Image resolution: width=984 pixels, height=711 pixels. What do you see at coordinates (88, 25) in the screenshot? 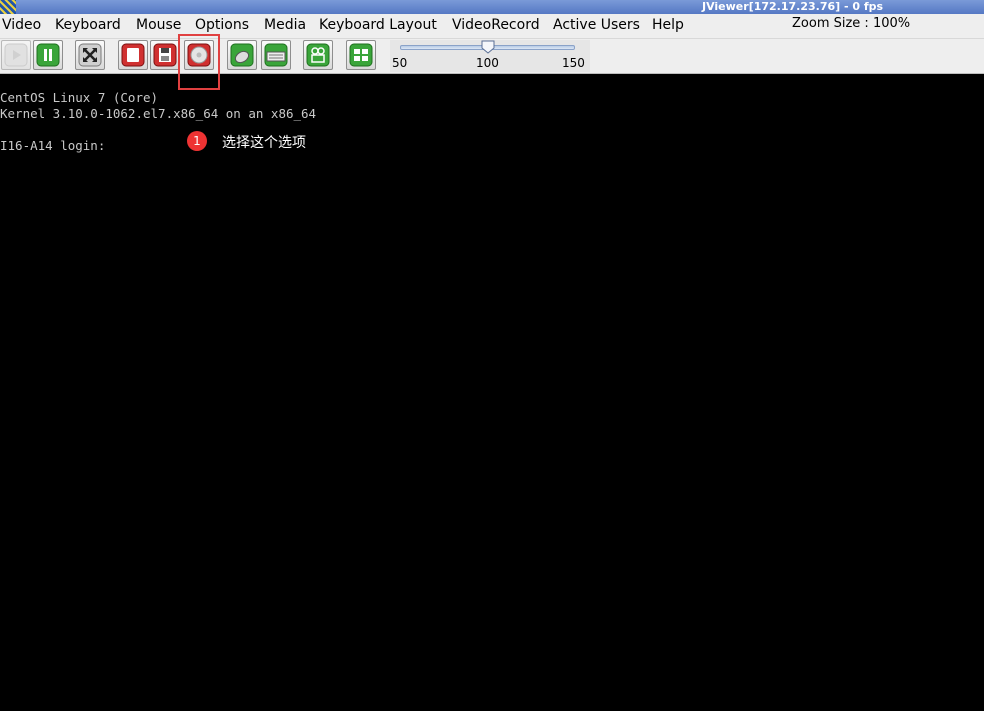
I see `menu-keyboard: Keyboard` at bounding box center [88, 25].